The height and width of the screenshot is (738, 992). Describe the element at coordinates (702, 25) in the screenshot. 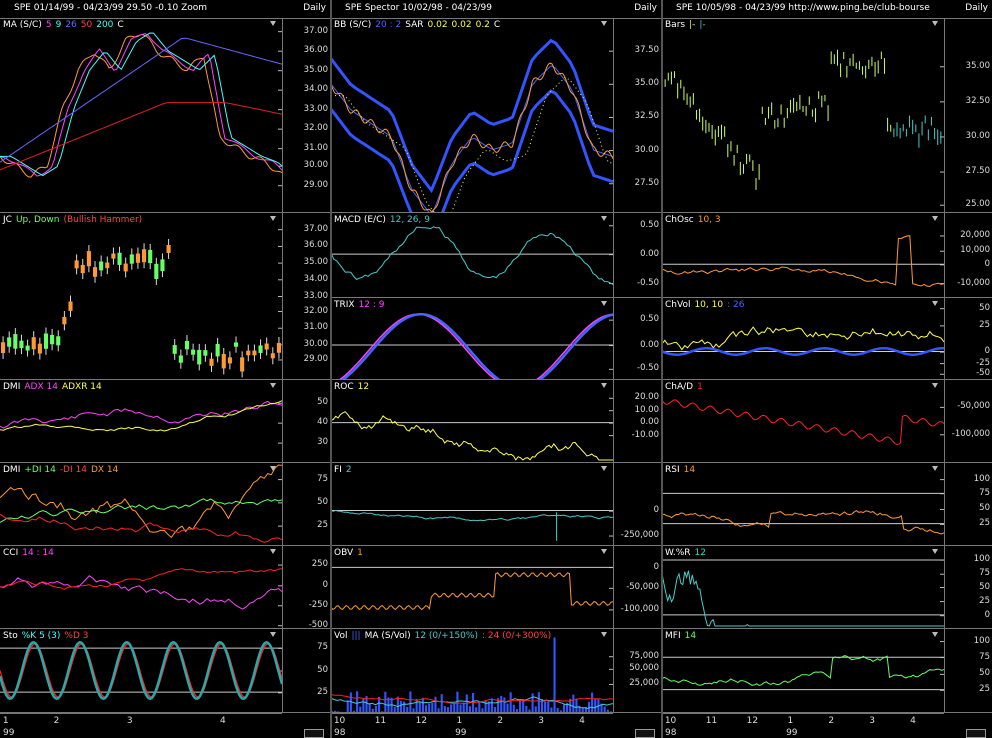

I see `indicator-label-part: |-` at that location.